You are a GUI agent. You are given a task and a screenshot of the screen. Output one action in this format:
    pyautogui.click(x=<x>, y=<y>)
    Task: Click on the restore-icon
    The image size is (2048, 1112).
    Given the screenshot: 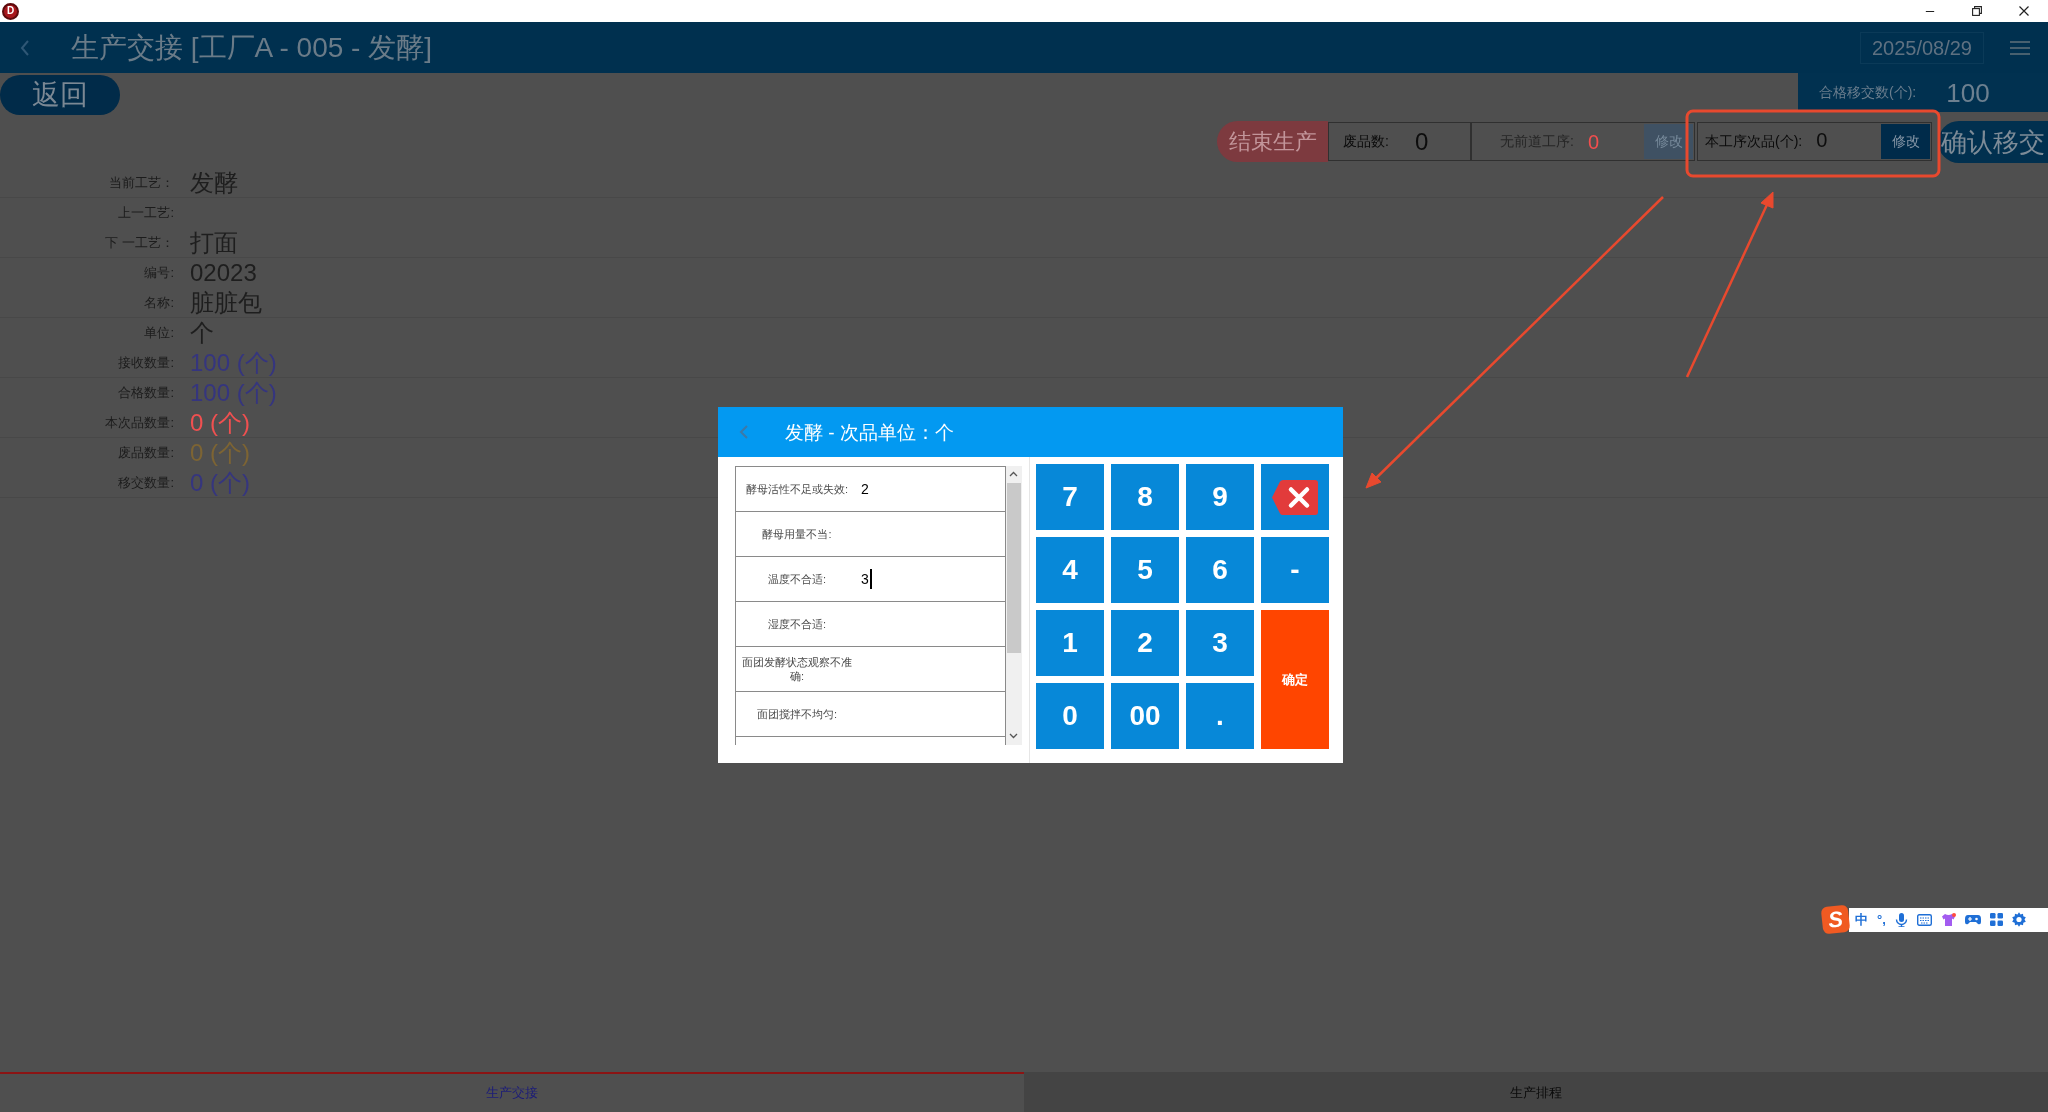 What is the action you would take?
    pyautogui.click(x=1977, y=11)
    